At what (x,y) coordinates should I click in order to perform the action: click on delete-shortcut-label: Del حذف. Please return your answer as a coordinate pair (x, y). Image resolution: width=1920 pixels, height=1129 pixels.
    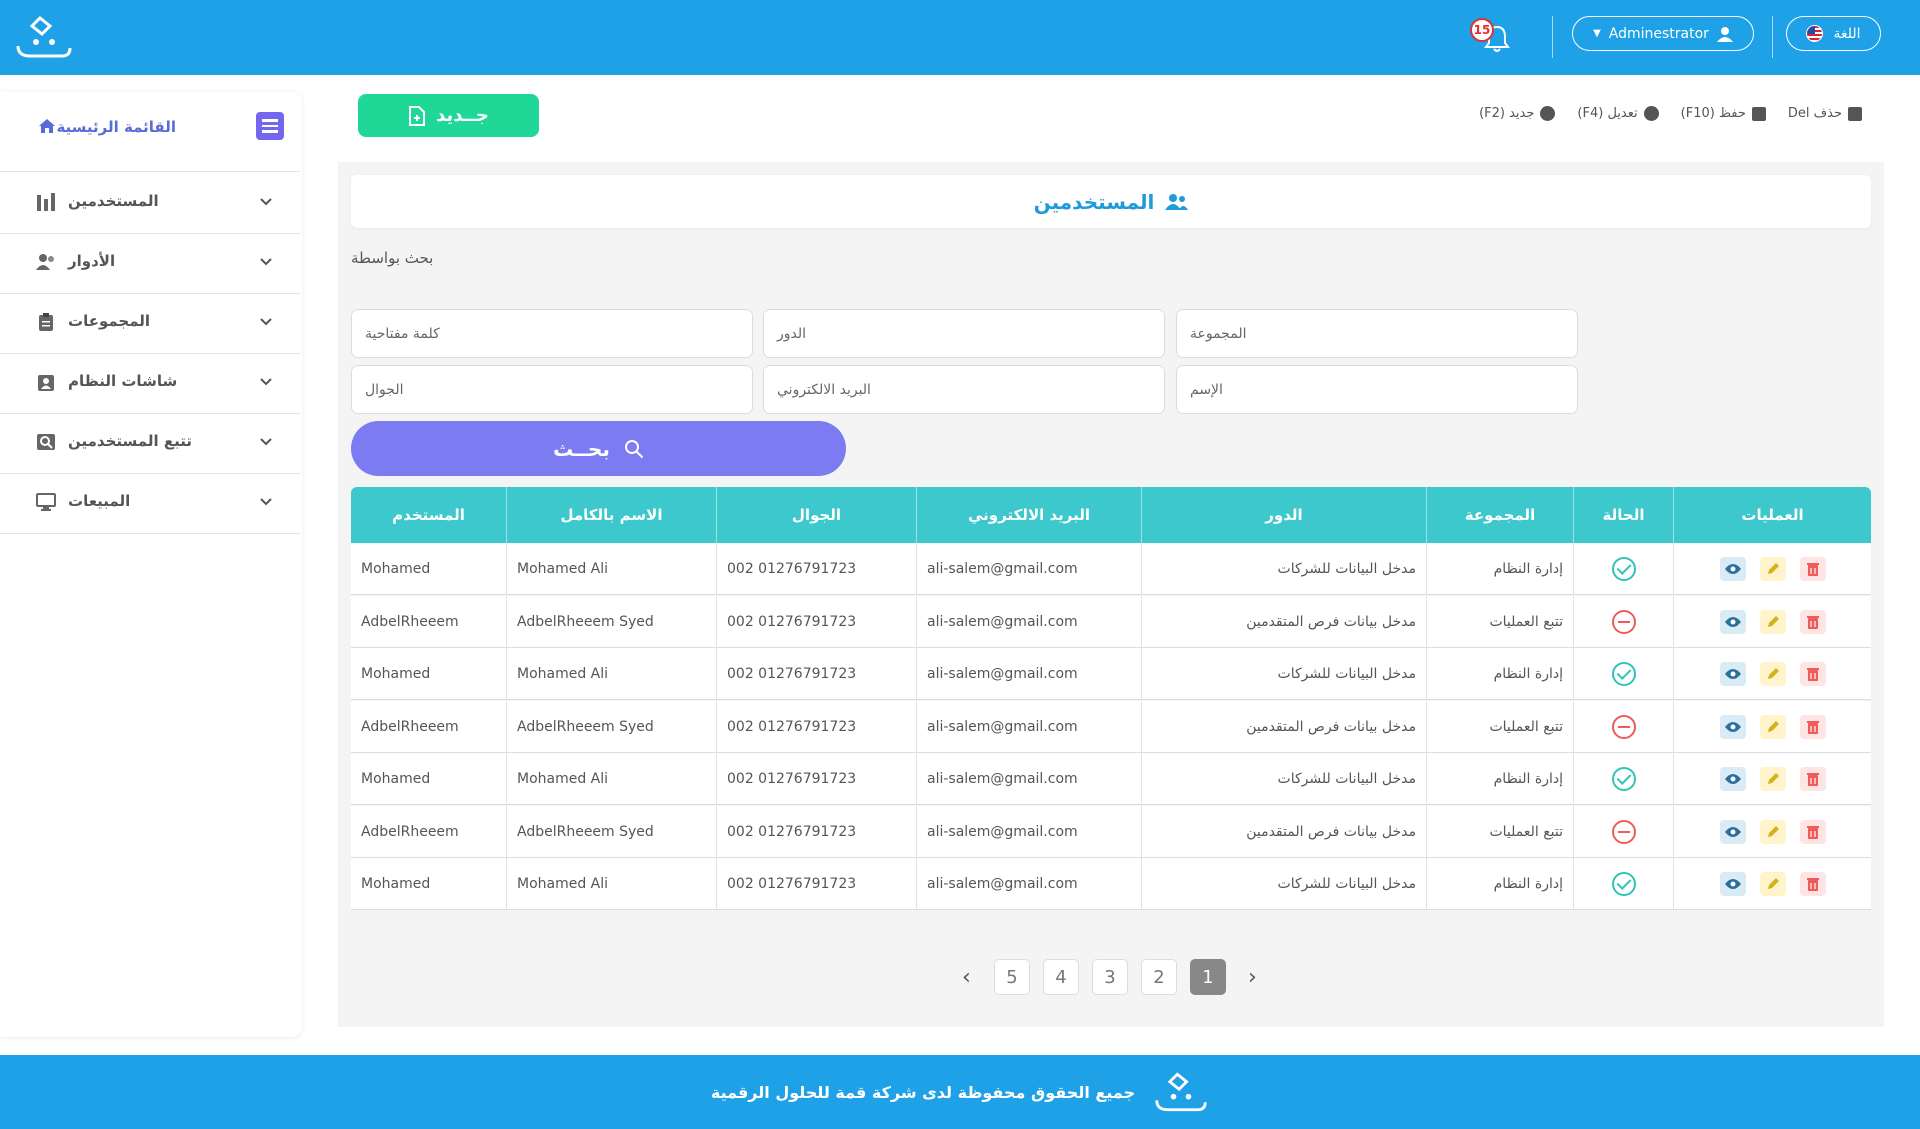
    Looking at the image, I should click on (1814, 113).